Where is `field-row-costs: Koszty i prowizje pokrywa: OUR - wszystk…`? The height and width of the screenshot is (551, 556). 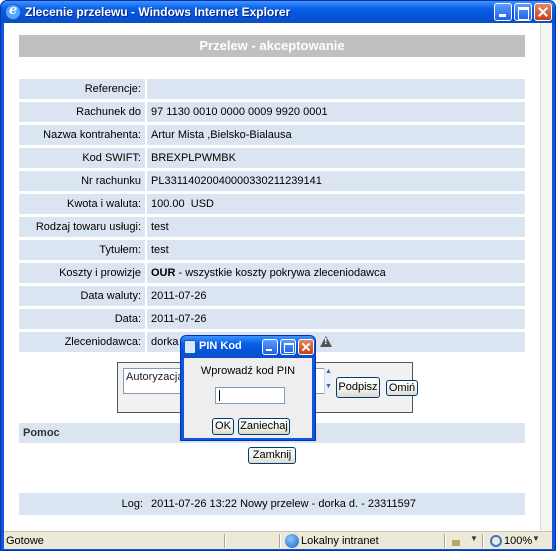
field-row-costs: Koszty i prowizje pokrywa: OUR - wszystk… is located at coordinates (272, 281).